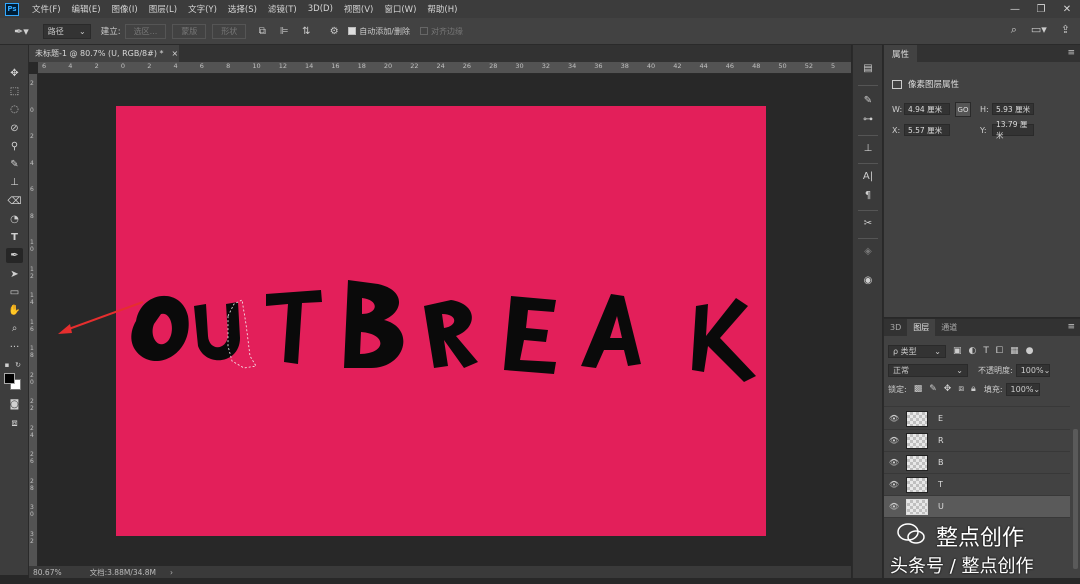  I want to click on menu-file: 文件(F), so click(46, 9).